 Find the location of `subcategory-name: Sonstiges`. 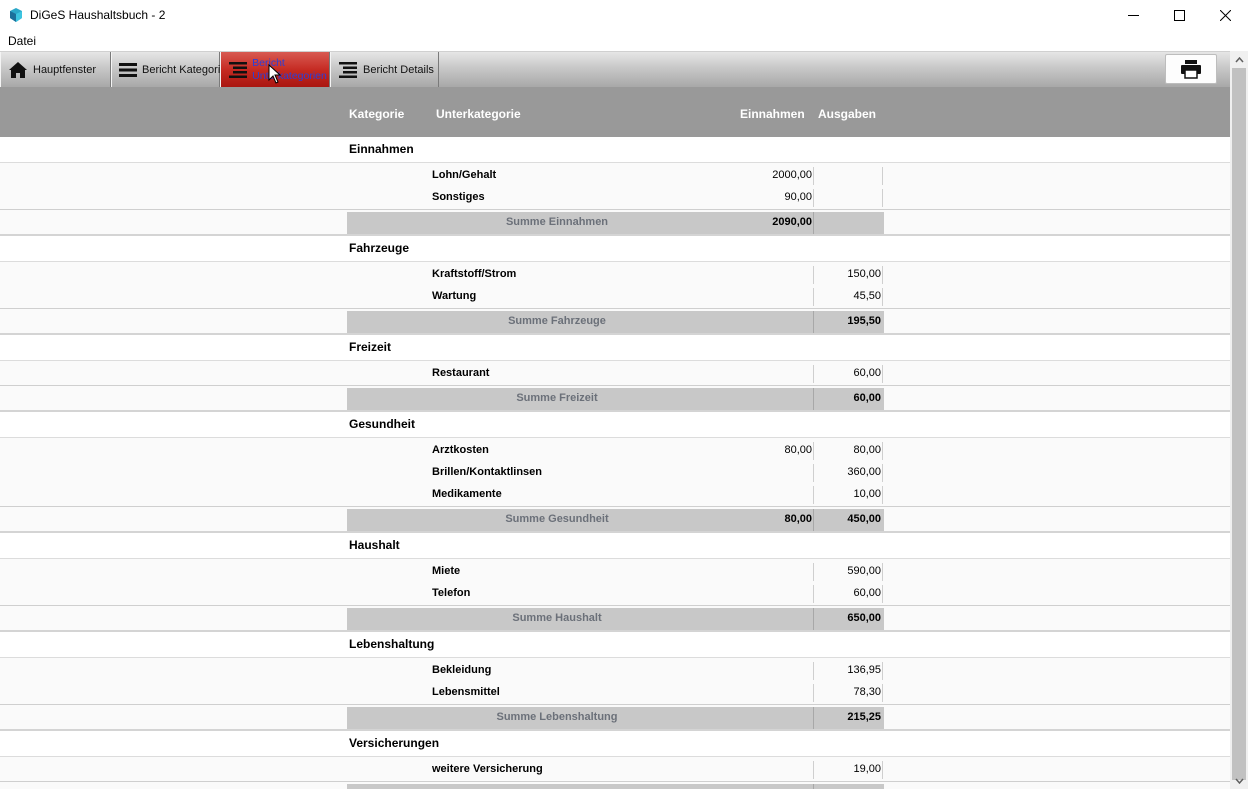

subcategory-name: Sonstiges is located at coordinates (458, 197).